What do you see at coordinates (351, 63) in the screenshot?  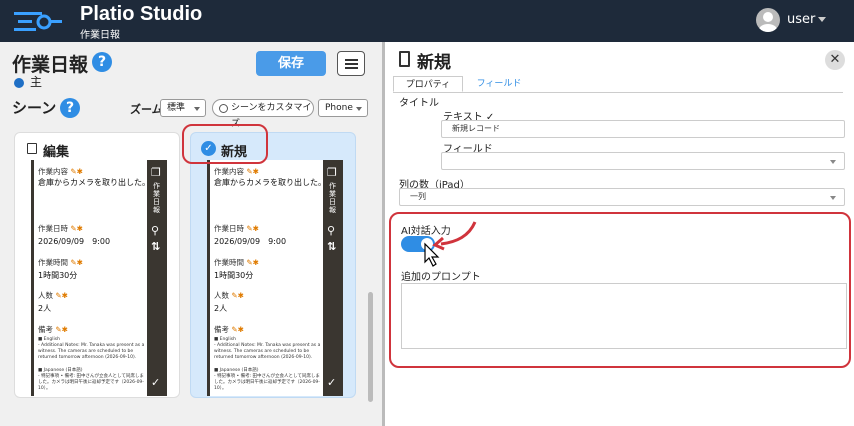 I see `hamburger-menu-button` at bounding box center [351, 63].